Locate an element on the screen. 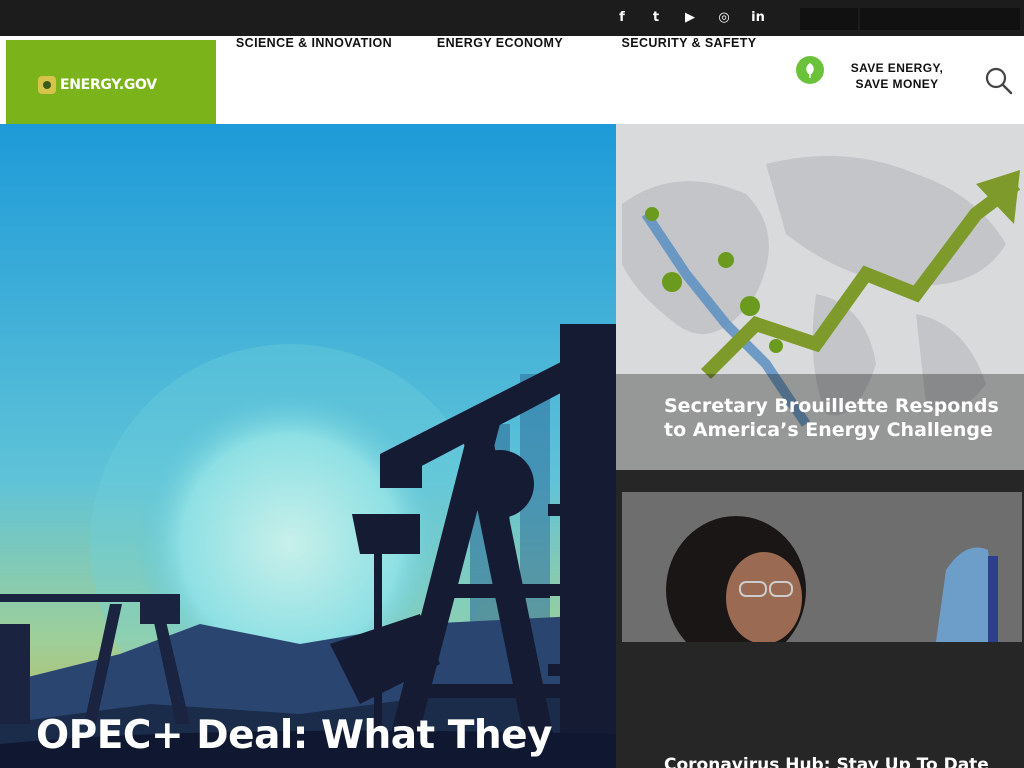 This screenshot has height=768, width=1024. search-icon is located at coordinates (999, 81).